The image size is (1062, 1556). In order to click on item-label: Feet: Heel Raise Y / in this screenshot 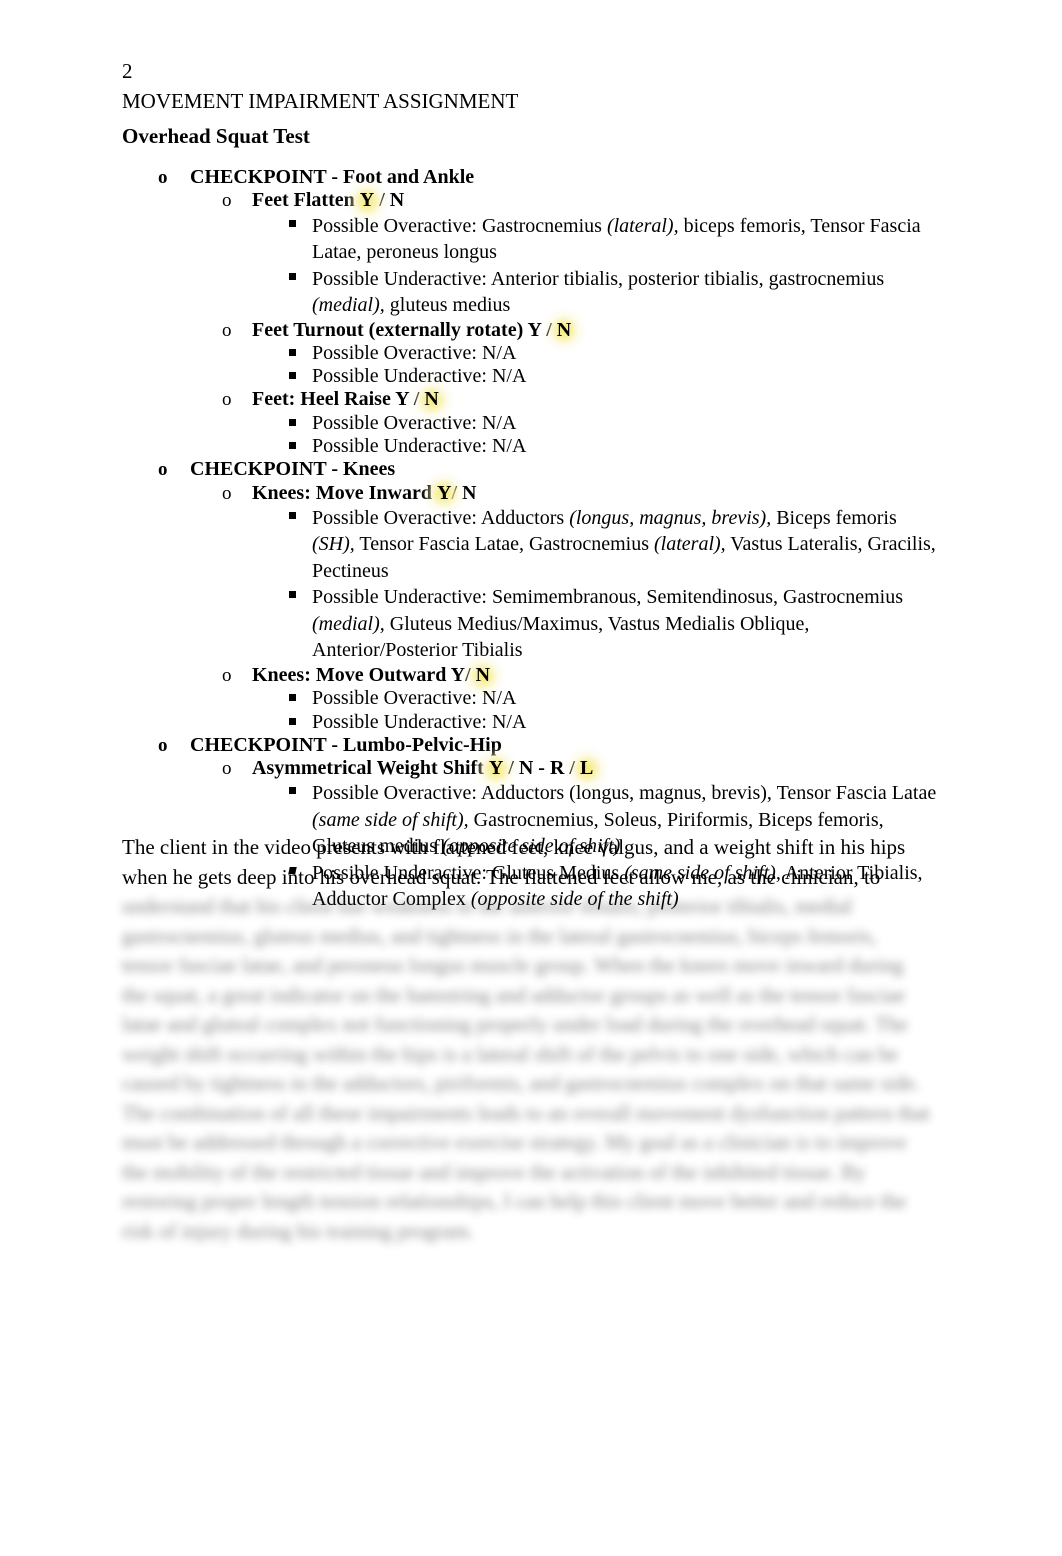, I will do `click(338, 399)`.